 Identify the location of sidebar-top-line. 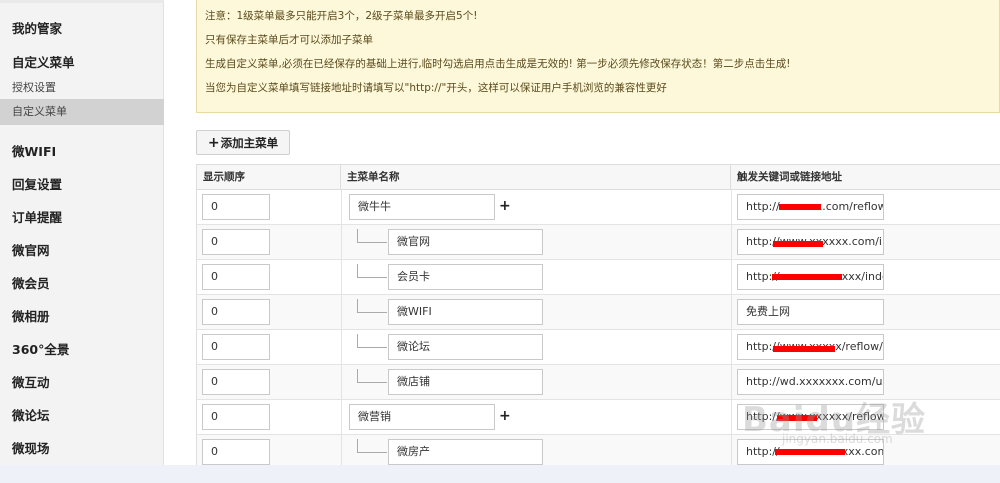
(82, 1).